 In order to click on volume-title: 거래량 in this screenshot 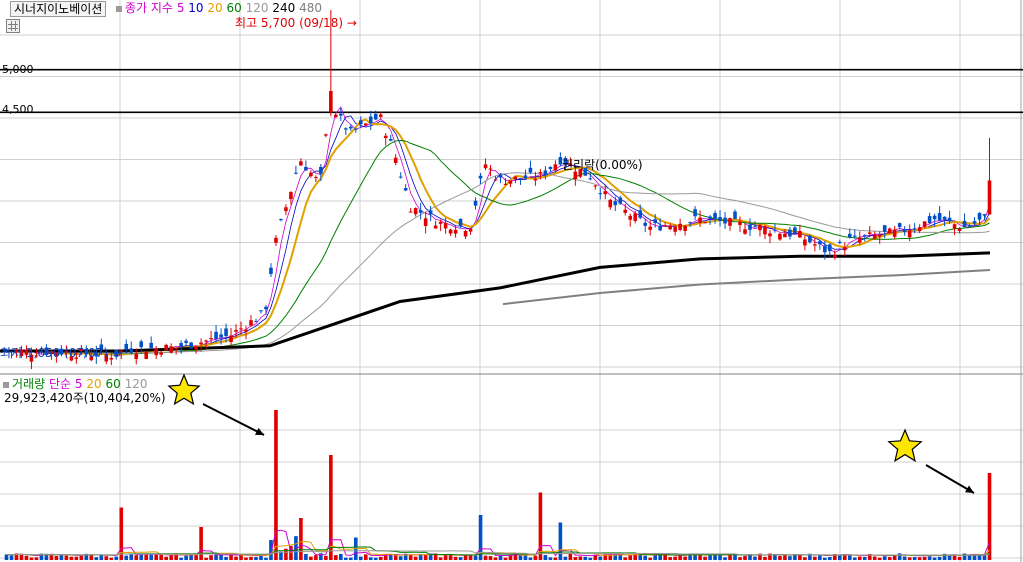, I will do `click(29, 384)`.